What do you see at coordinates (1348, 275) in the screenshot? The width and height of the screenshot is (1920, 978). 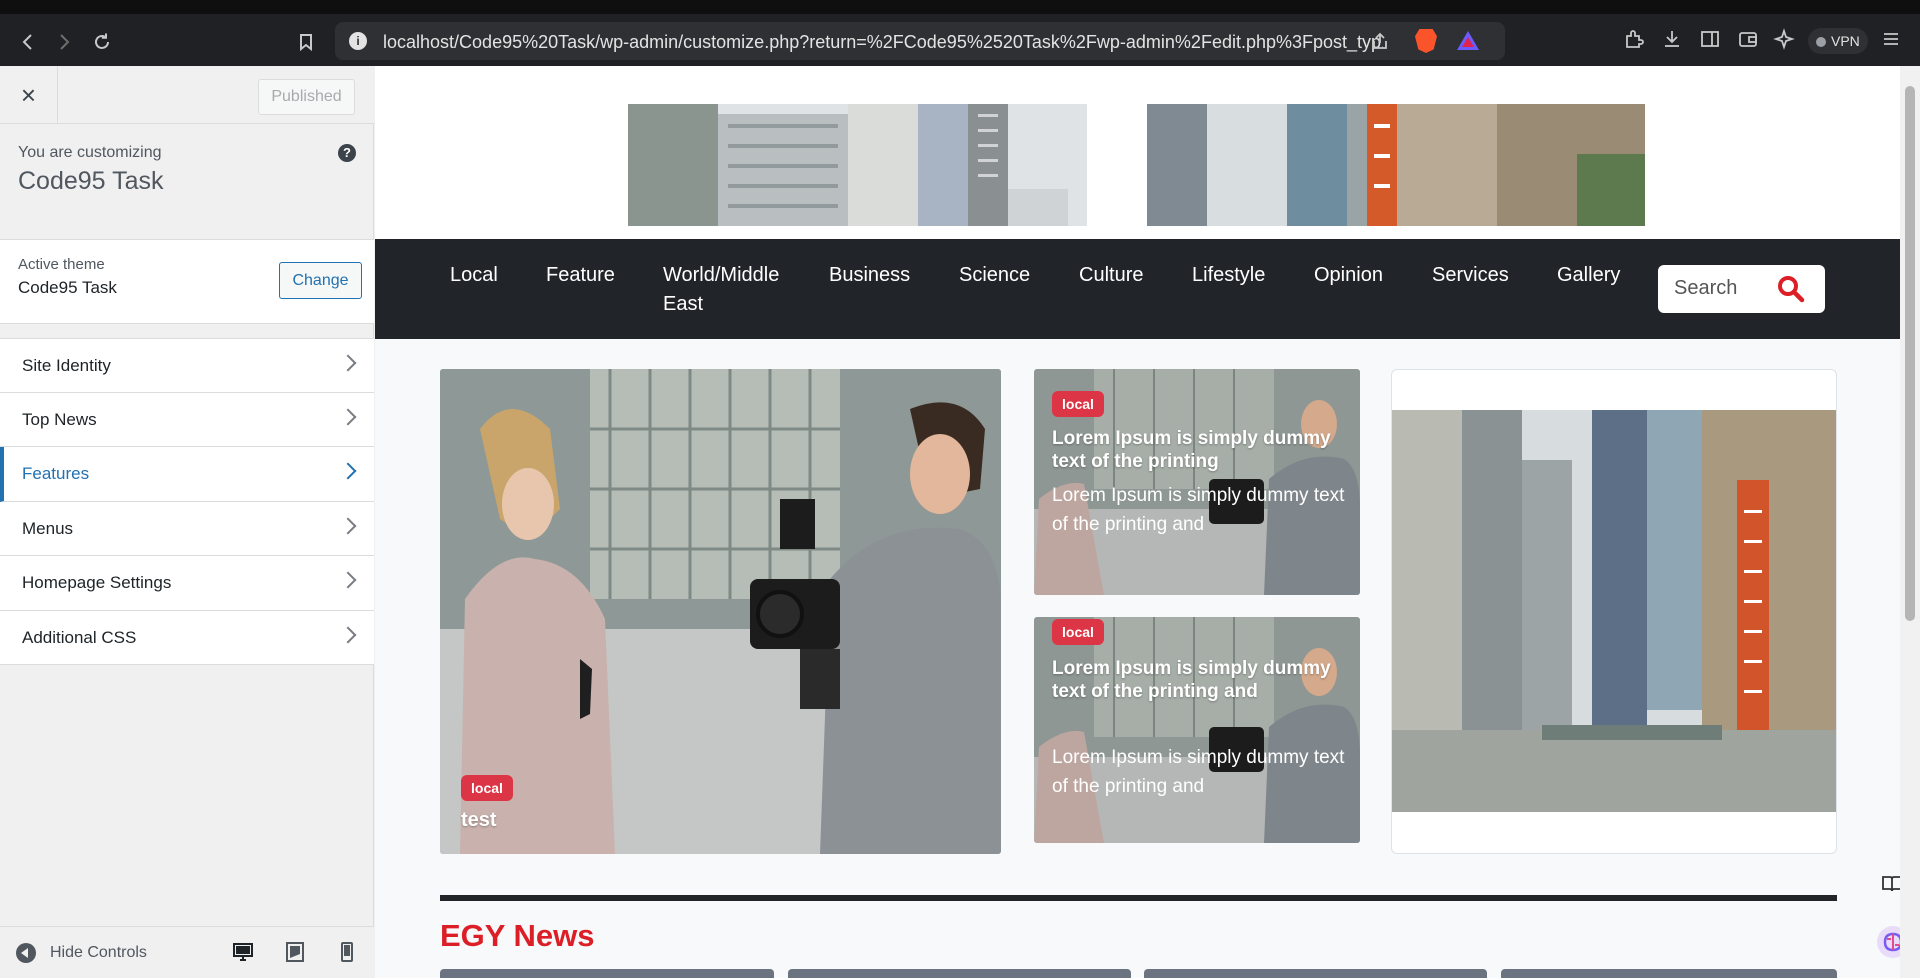 I see `nav-item-opinion: Opinion` at bounding box center [1348, 275].